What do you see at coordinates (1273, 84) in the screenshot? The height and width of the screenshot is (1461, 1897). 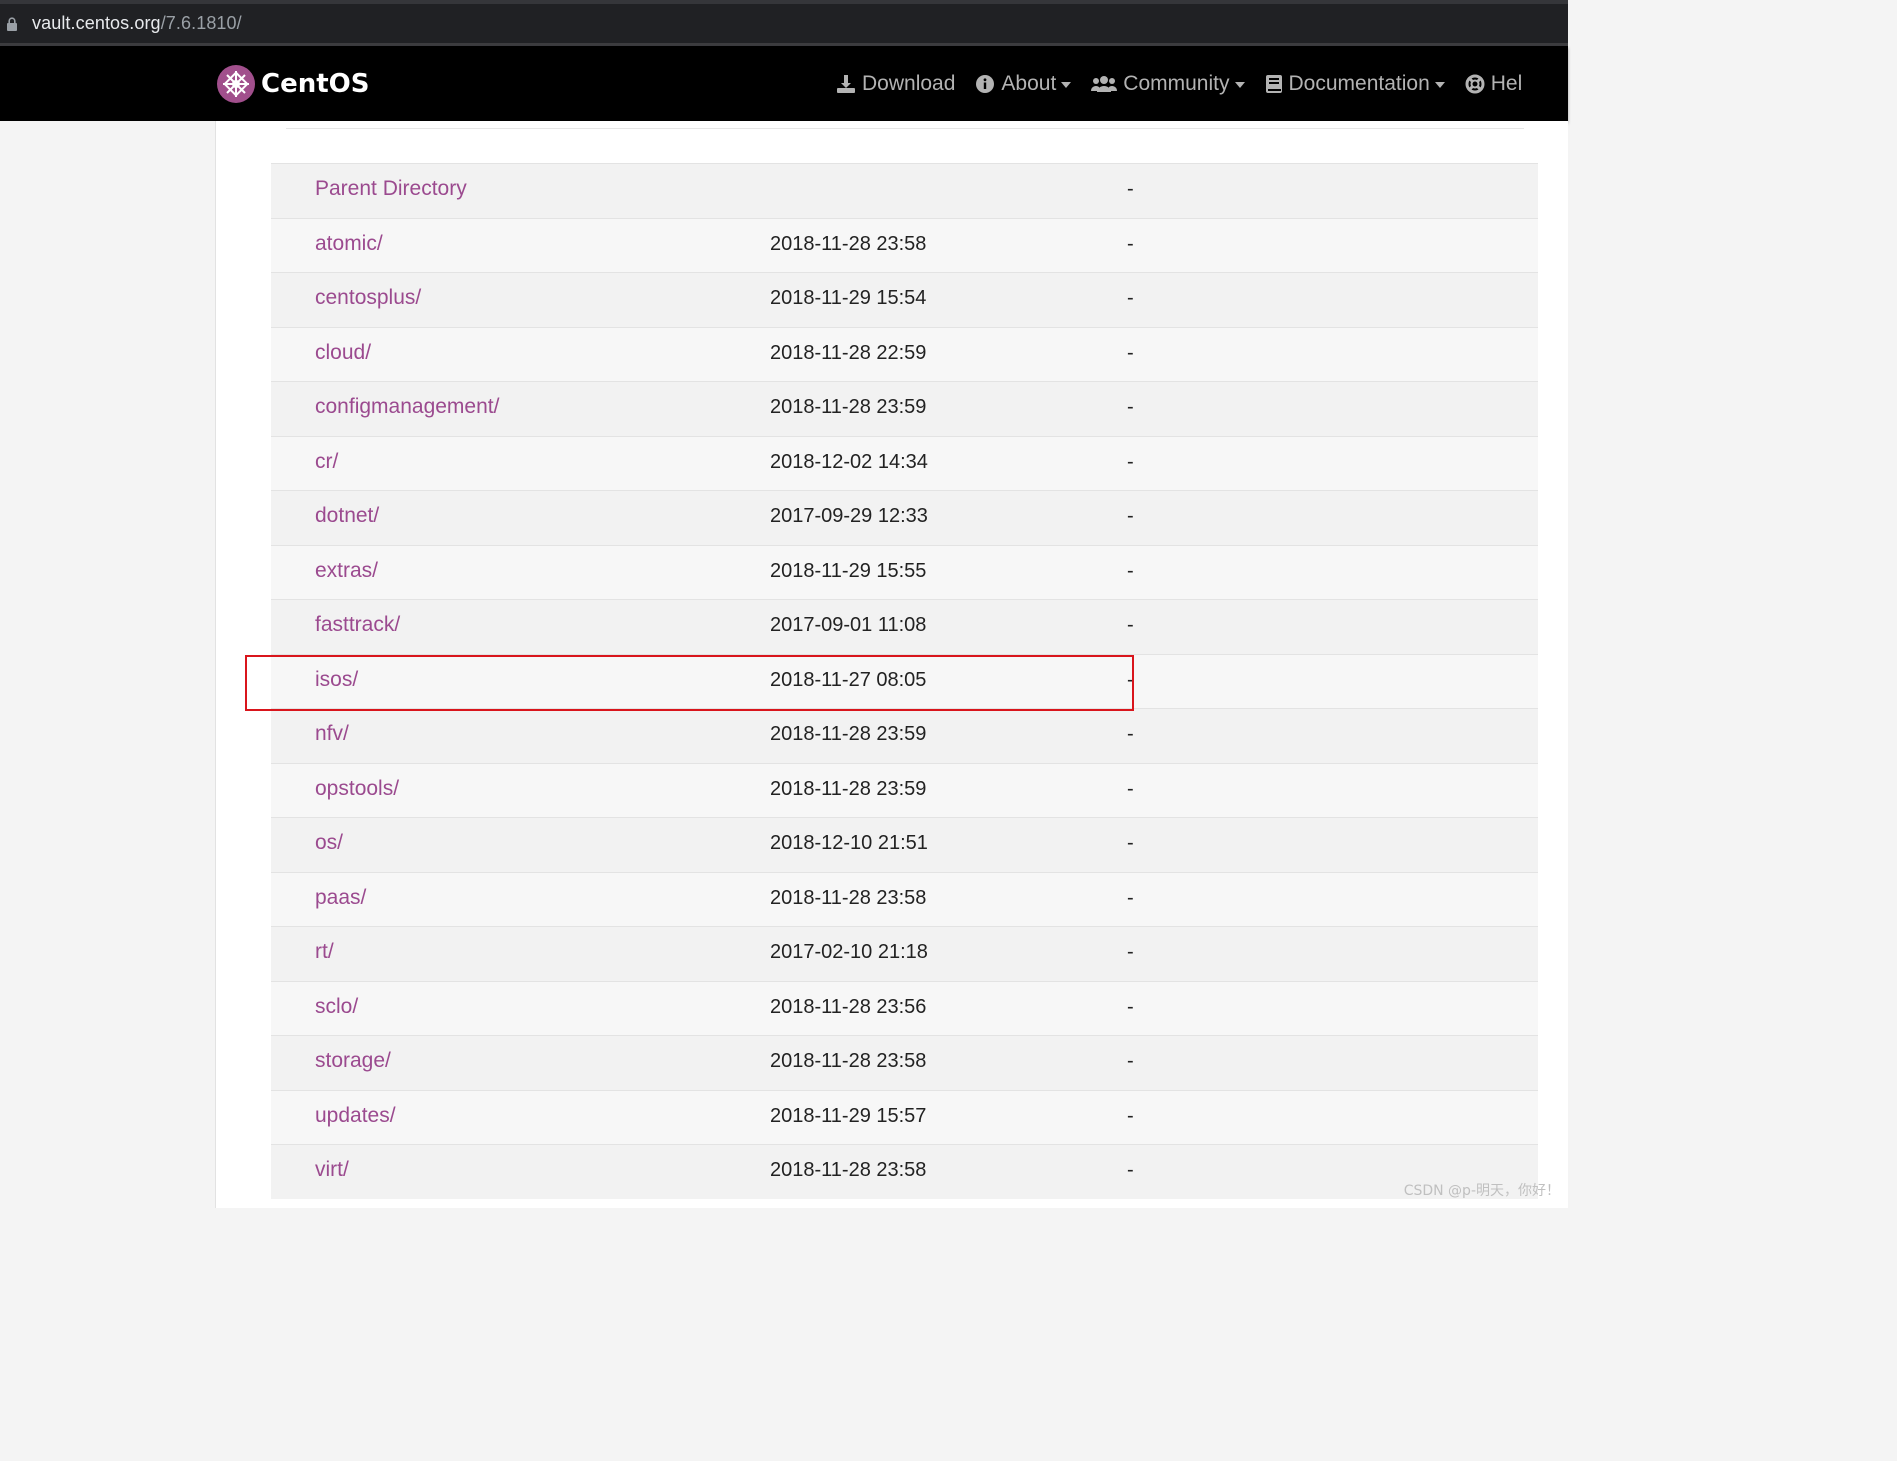 I see `book-icon` at bounding box center [1273, 84].